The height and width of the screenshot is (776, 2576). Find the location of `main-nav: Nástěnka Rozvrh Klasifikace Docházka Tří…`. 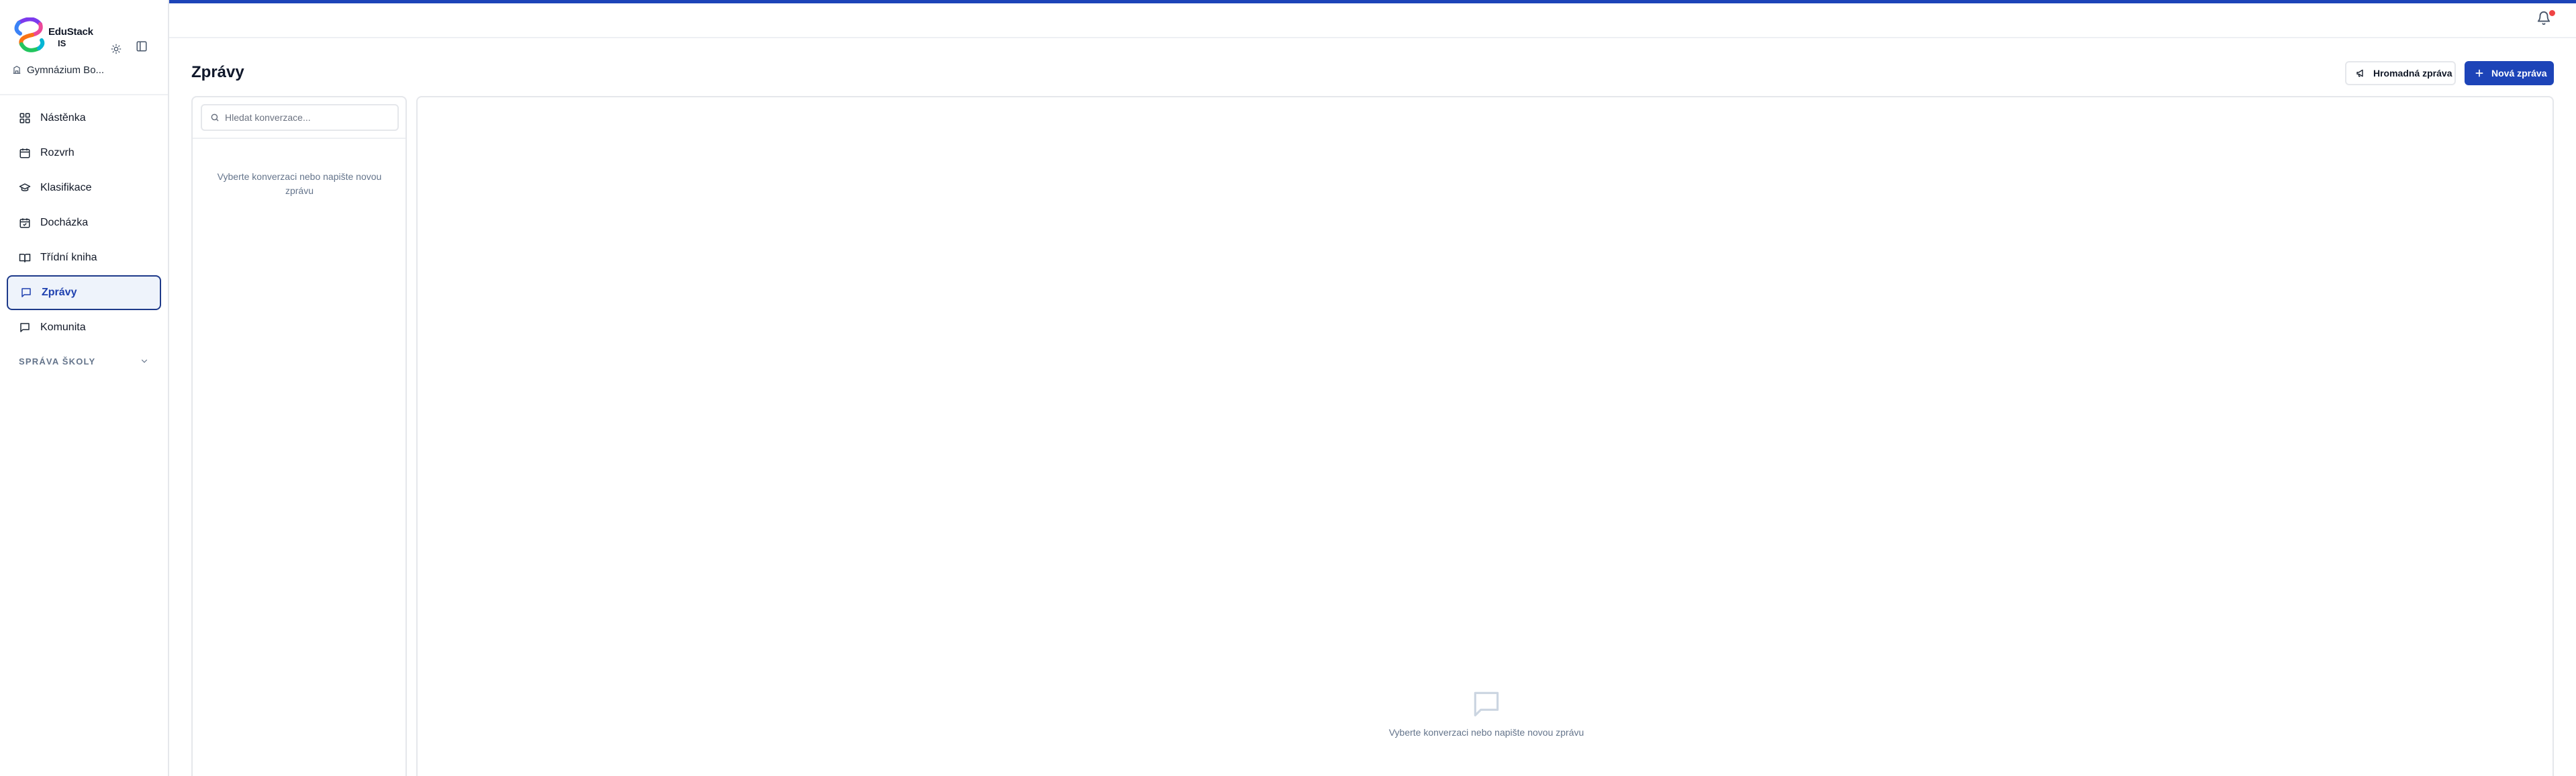

main-nav: Nástěnka Rozvrh Klasifikace Docházka Tří… is located at coordinates (84, 223).